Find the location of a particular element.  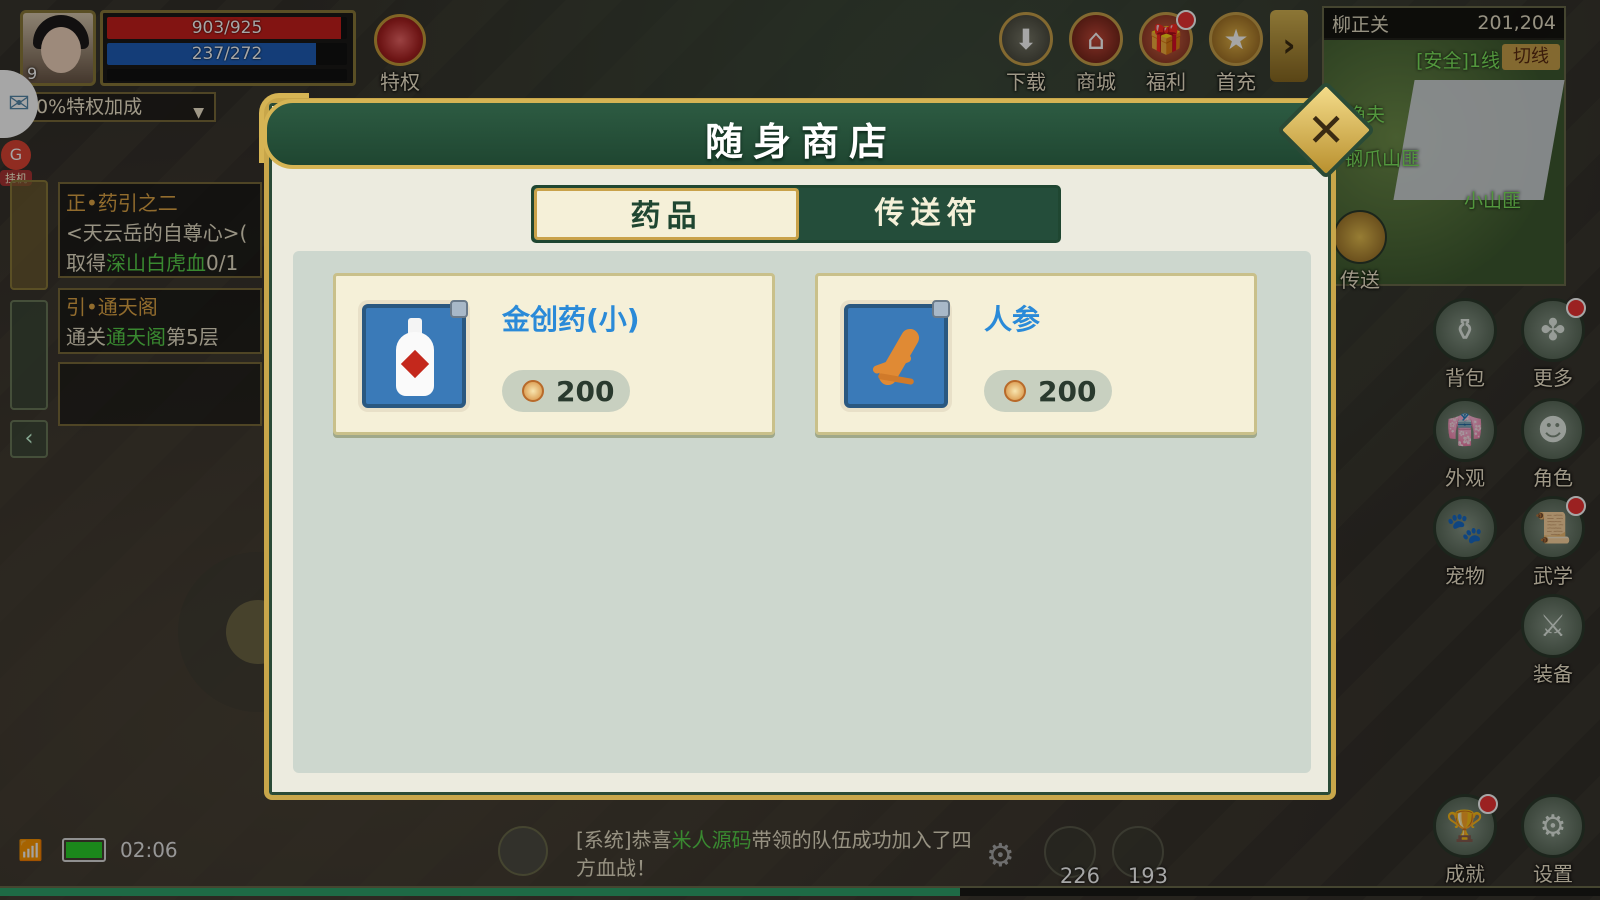

medicine-bottle-icon is located at coordinates (415, 358).